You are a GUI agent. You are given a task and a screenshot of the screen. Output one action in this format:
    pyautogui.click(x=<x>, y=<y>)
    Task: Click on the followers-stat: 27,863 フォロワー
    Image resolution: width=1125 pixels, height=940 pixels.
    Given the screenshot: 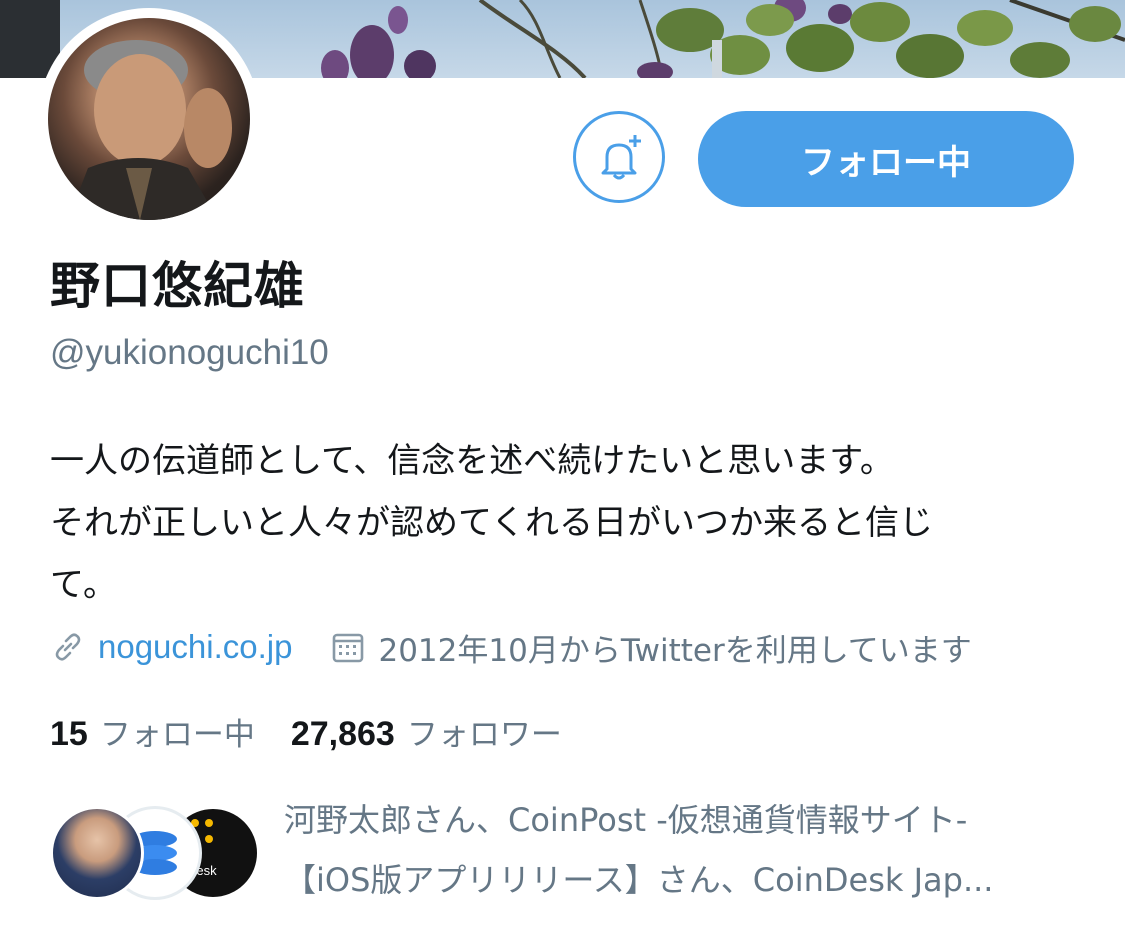 What is the action you would take?
    pyautogui.click(x=426, y=731)
    